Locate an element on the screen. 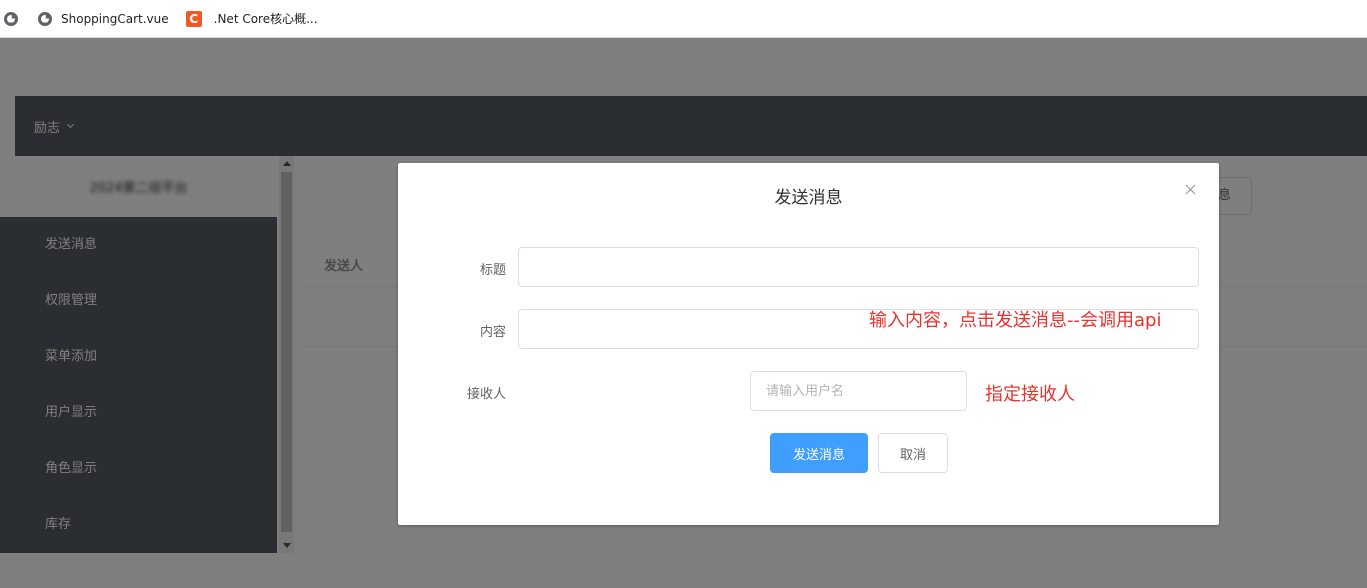 The height and width of the screenshot is (588, 1367). bookmark-item is located at coordinates (11, 19).